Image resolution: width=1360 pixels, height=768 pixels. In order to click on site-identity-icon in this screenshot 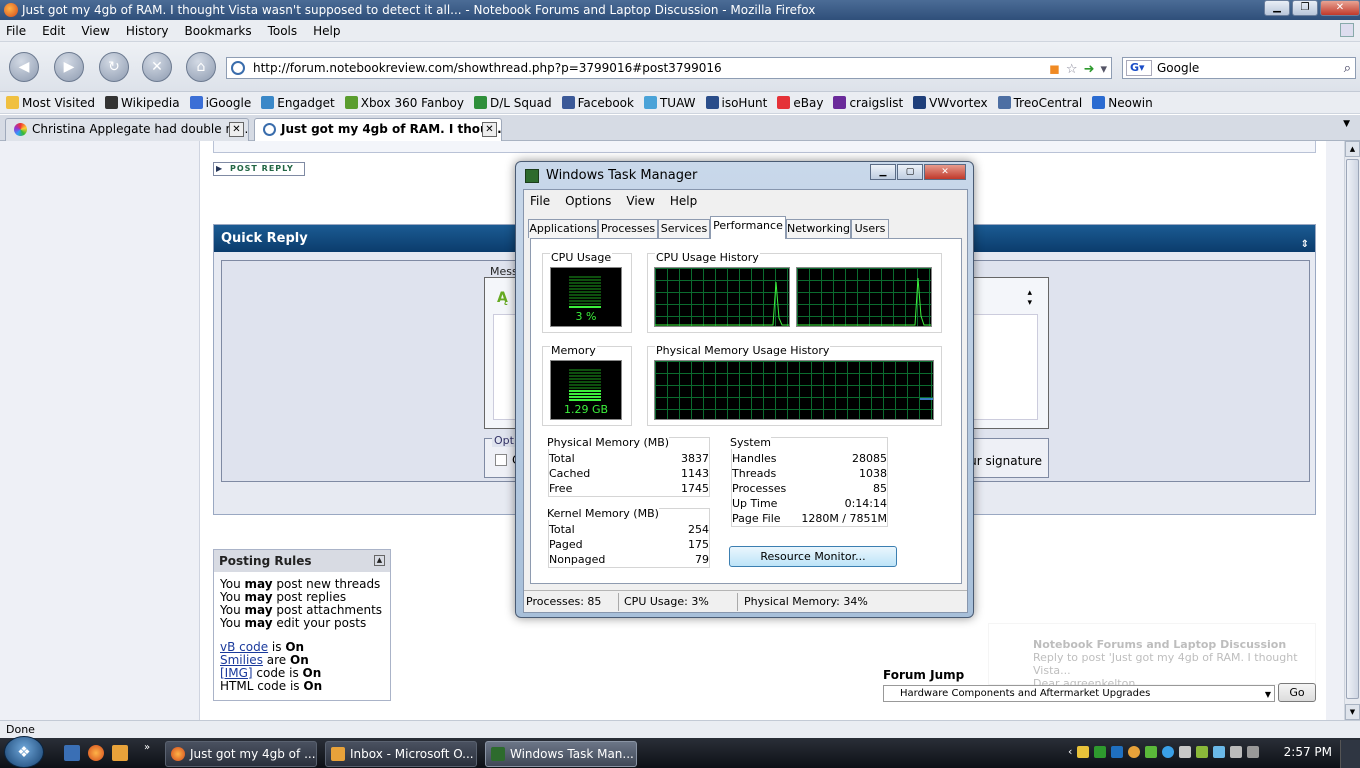, I will do `click(238, 68)`.